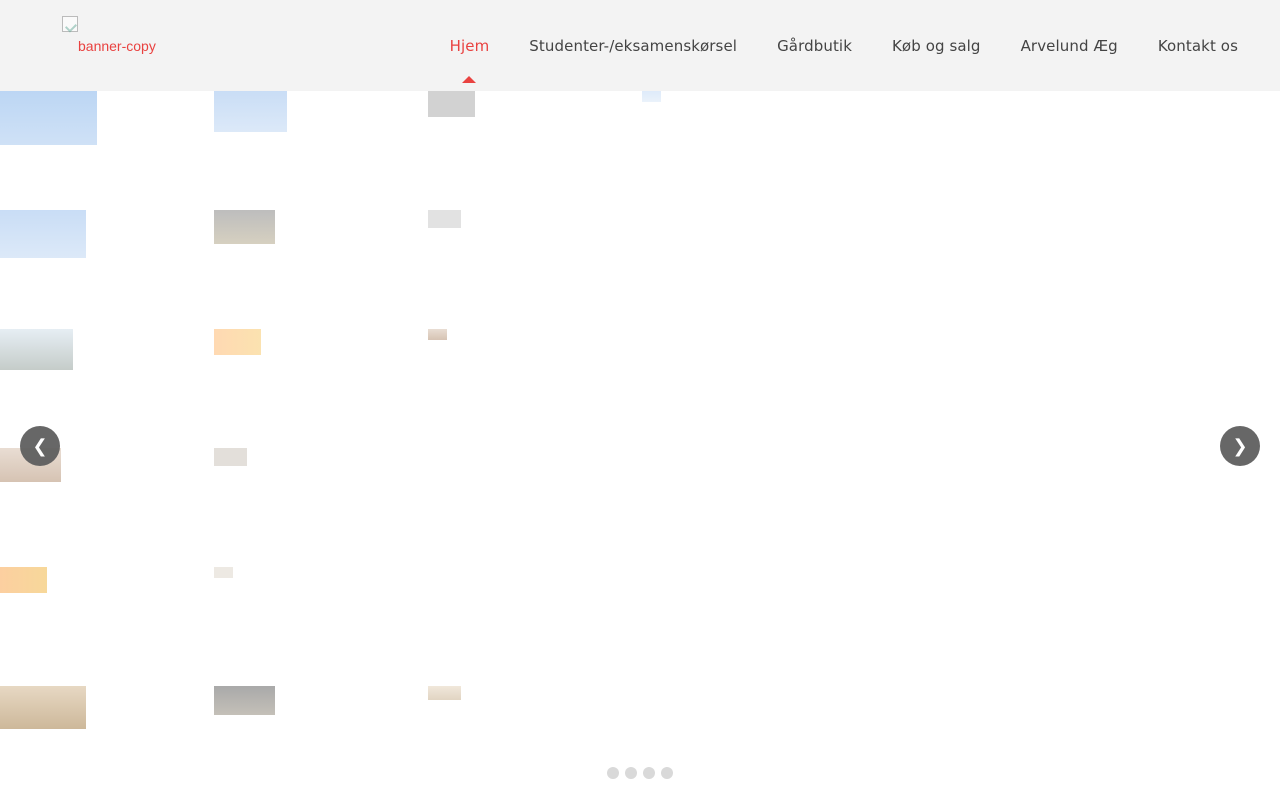 The width and height of the screenshot is (1280, 800). What do you see at coordinates (469, 79) in the screenshot?
I see `active-caret-icon` at bounding box center [469, 79].